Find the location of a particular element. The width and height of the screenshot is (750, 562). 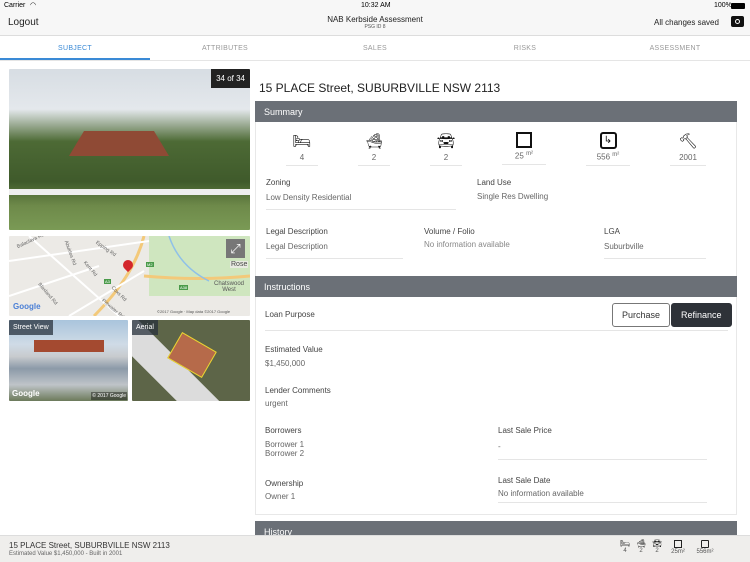

map-label: Chatswood West is located at coordinates (229, 287).